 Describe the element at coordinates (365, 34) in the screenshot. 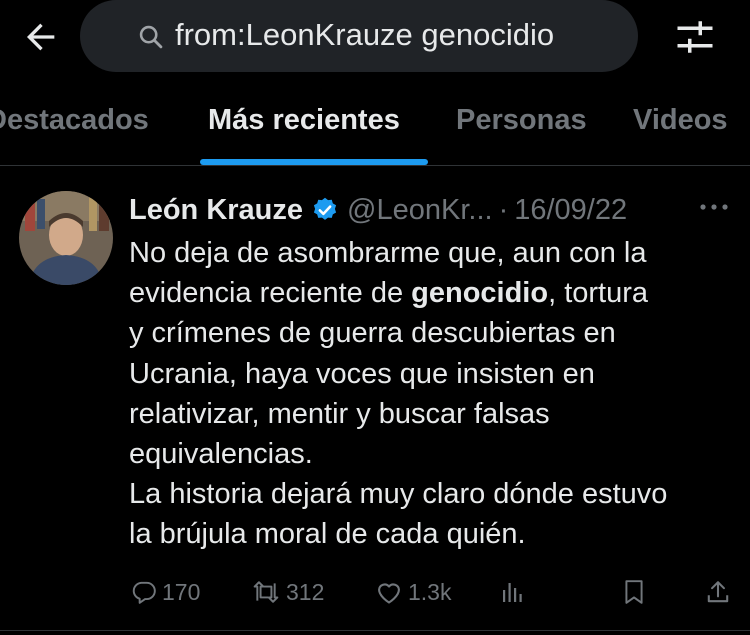

I see `search-query: from:LeonKrauze genocidio` at that location.